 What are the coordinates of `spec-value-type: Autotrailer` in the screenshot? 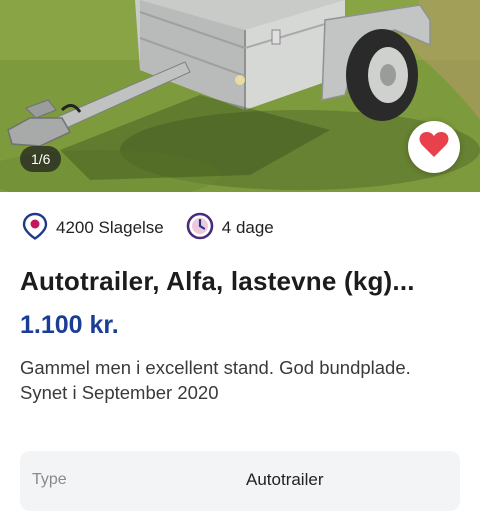 It's located at (285, 479).